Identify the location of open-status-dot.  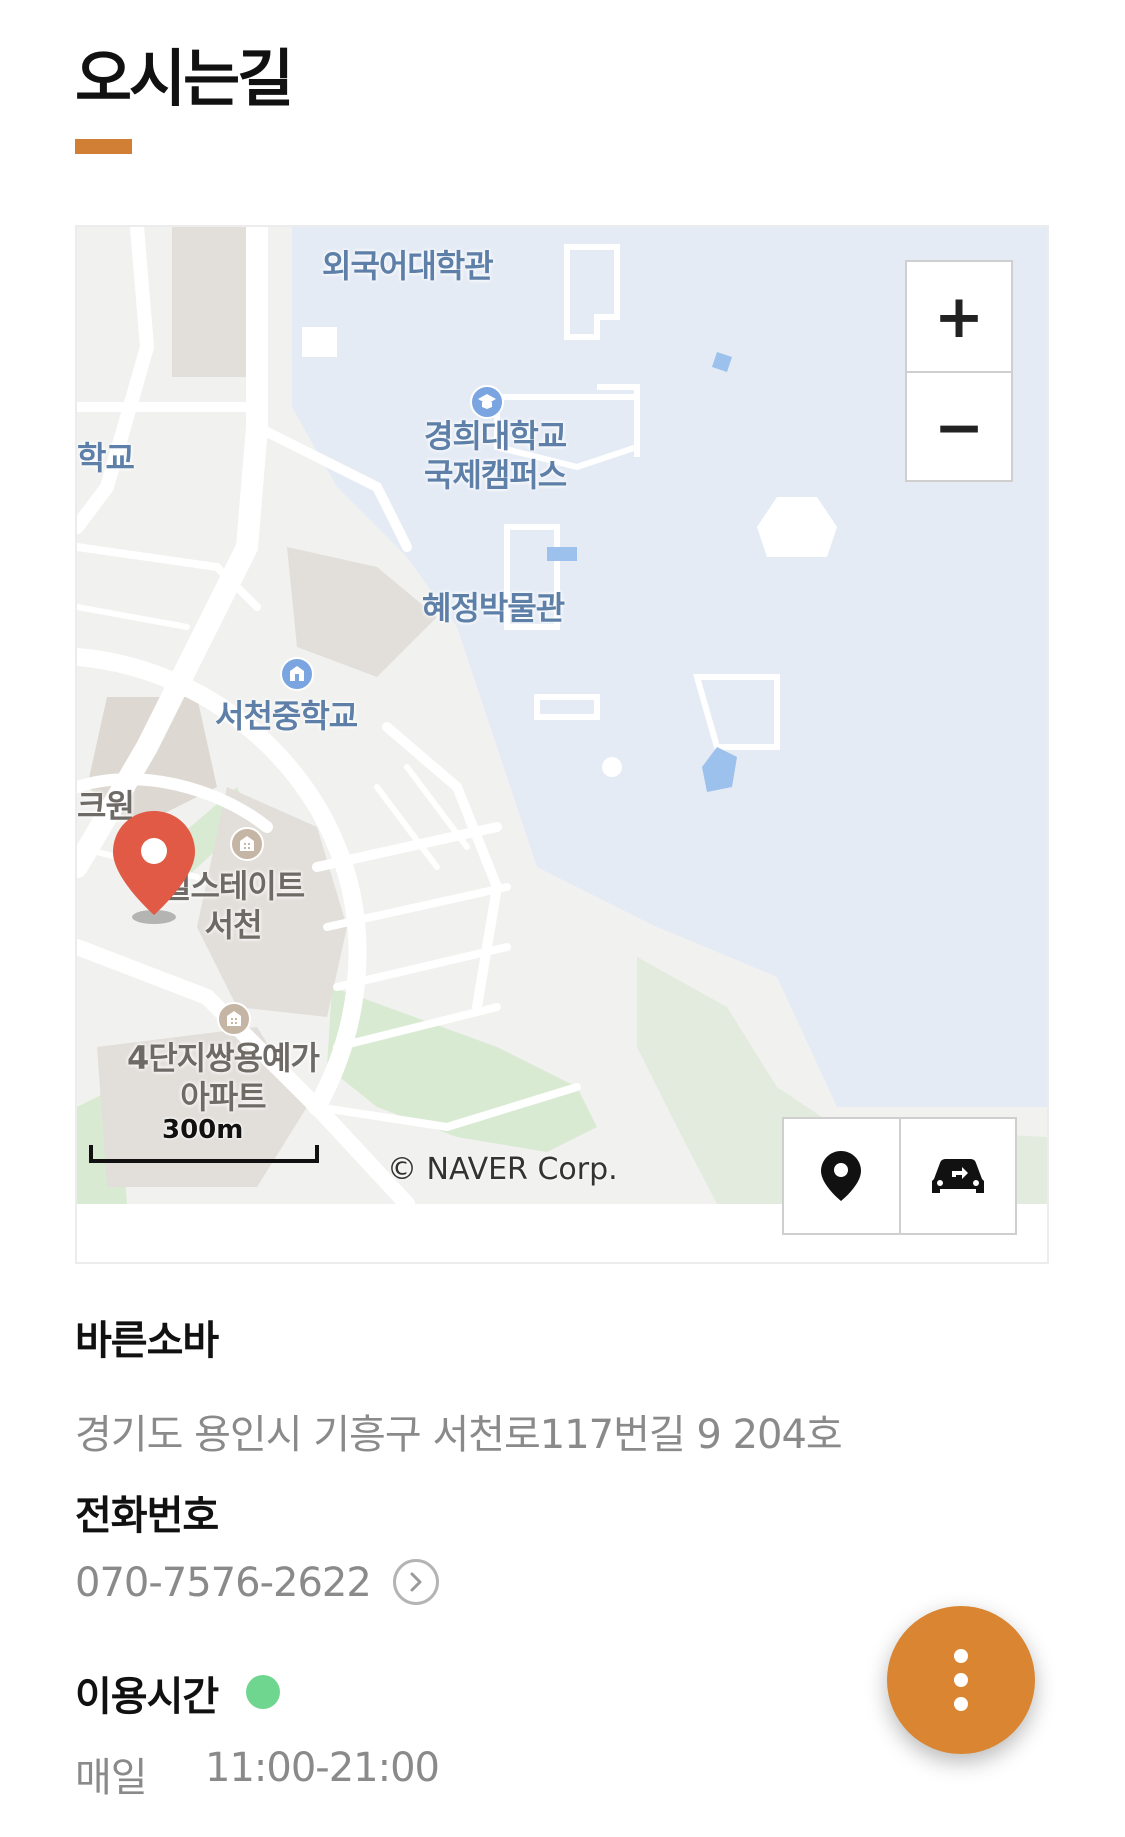
(263, 1692).